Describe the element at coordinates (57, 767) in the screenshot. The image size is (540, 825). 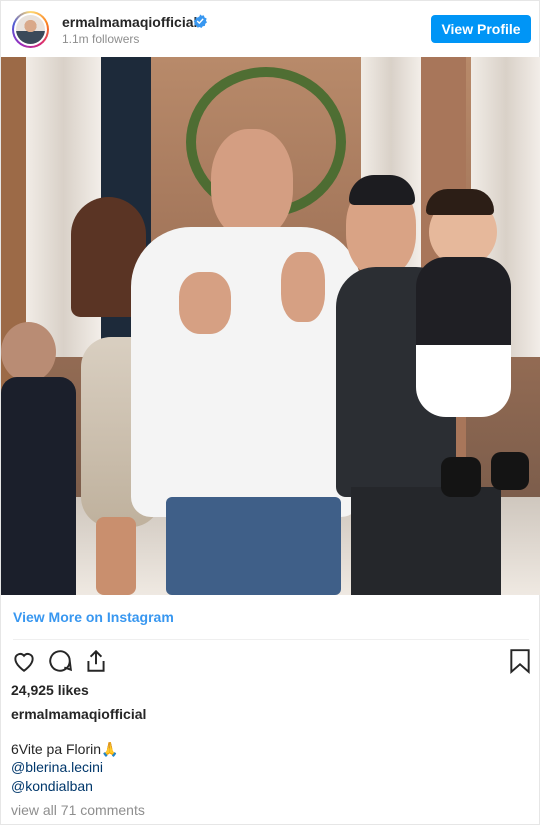
I see `mention-link: @blerina.lecini` at that location.